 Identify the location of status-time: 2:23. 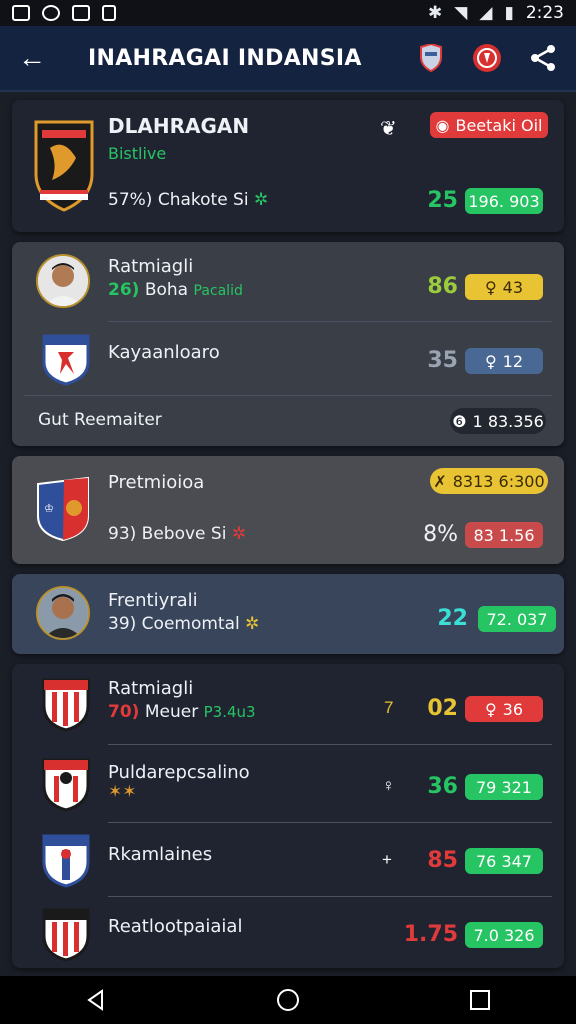
(544, 13).